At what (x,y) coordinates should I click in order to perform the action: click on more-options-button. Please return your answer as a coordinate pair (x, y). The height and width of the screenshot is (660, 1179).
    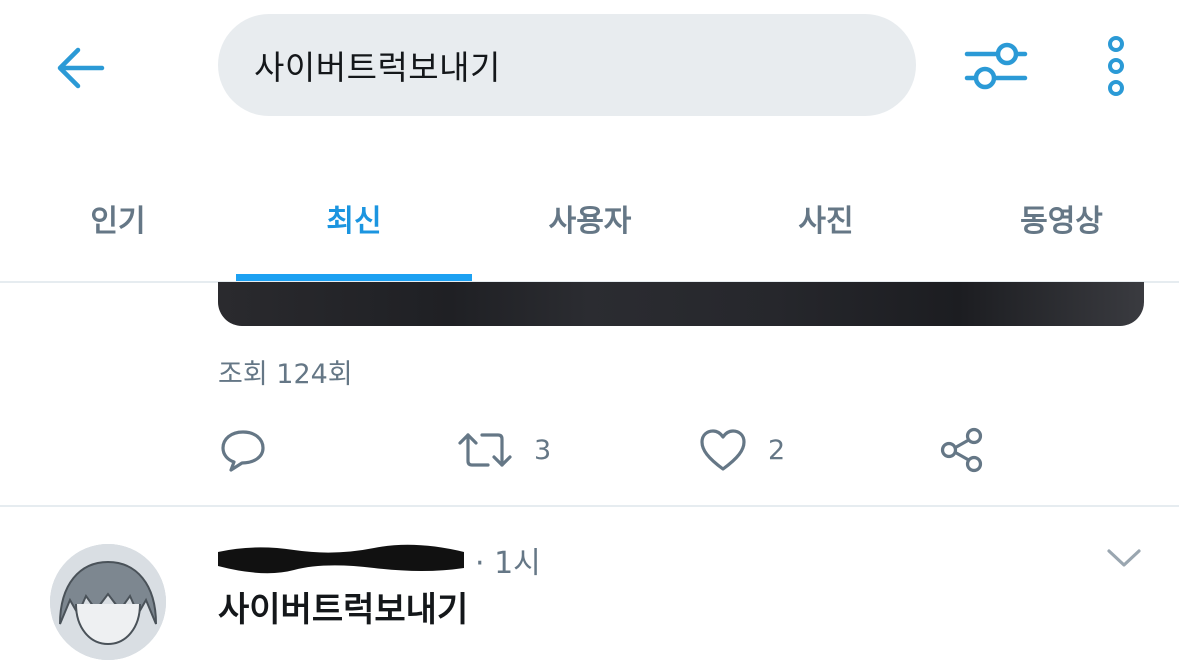
    Looking at the image, I should click on (1116, 66).